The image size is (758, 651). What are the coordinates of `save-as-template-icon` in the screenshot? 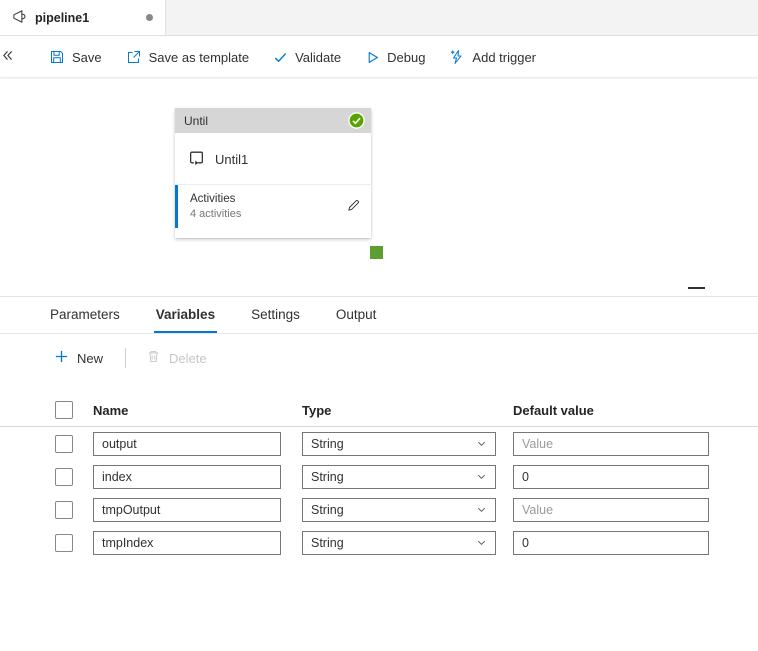 It's located at (134, 57).